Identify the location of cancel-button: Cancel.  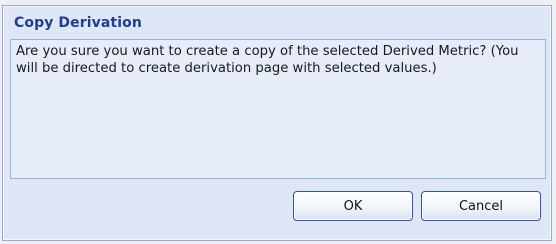
(481, 206).